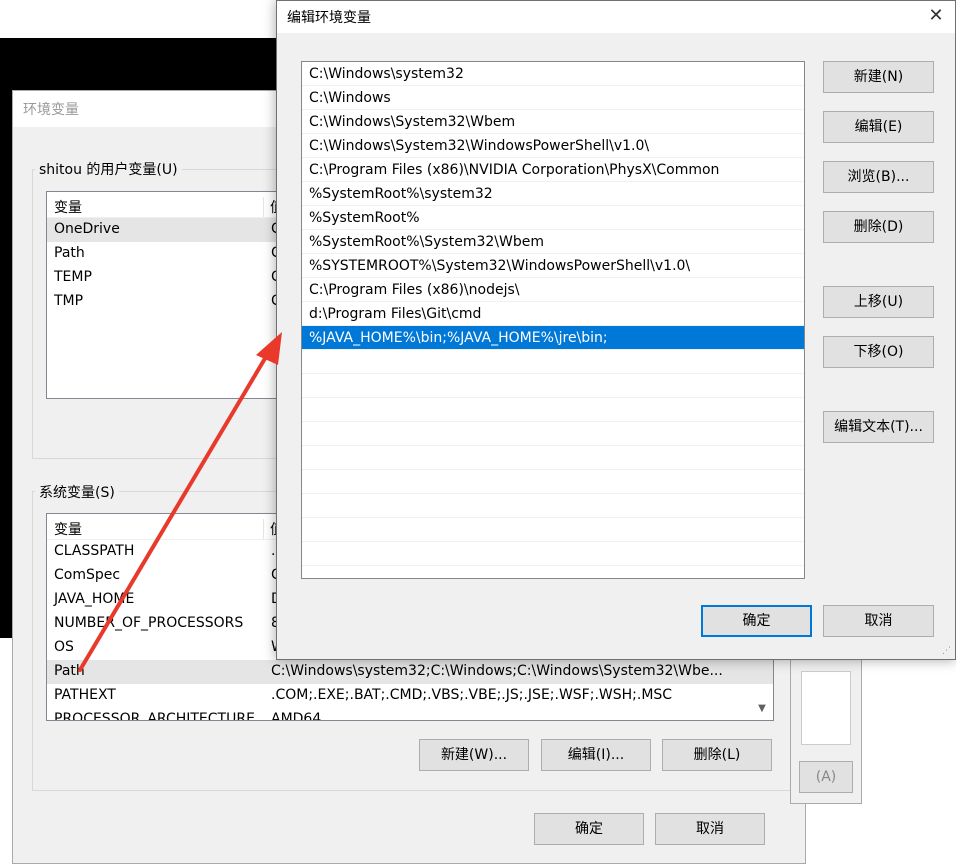  What do you see at coordinates (269, 348) in the screenshot?
I see `arrow-head-icon` at bounding box center [269, 348].